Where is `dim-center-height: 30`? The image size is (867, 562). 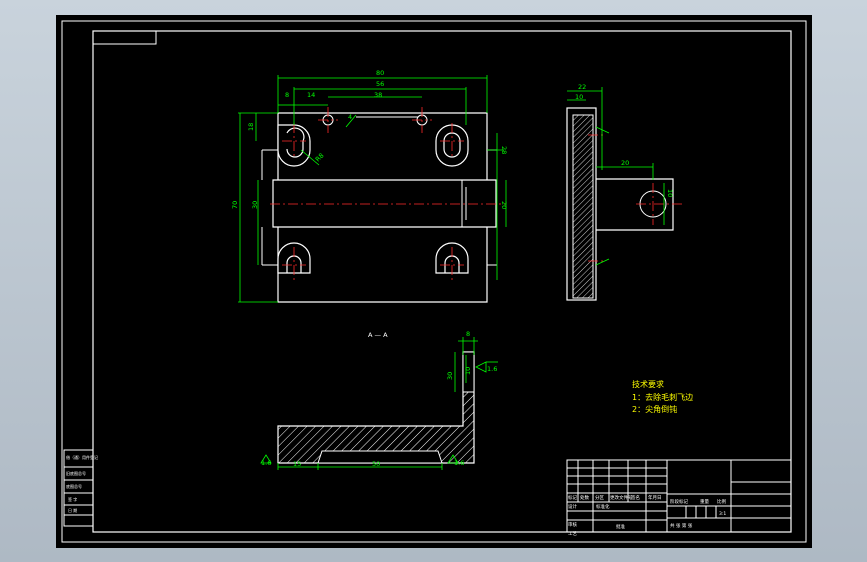
dim-center-height: 30 is located at coordinates (255, 205).